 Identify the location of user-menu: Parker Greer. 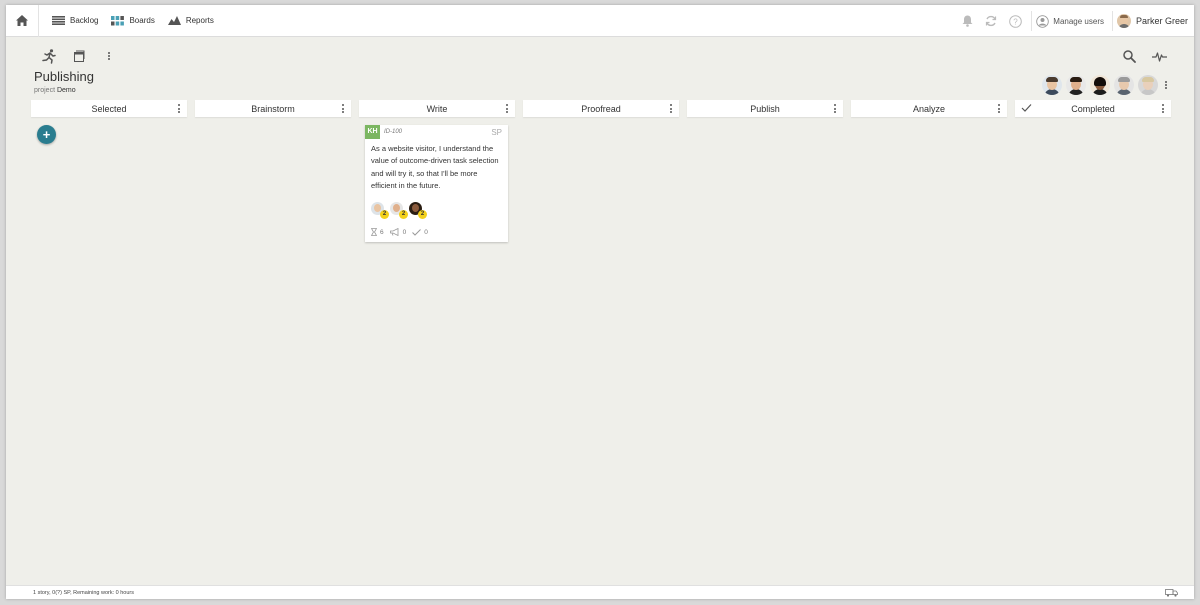
(1152, 21).